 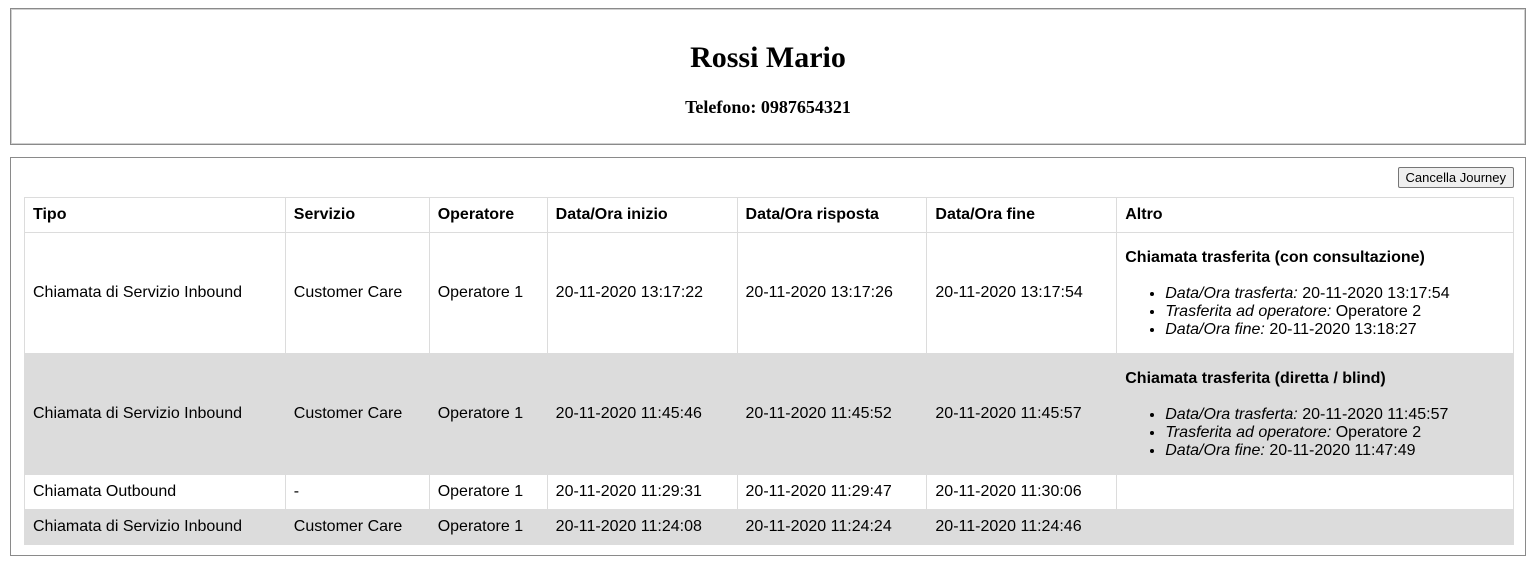 What do you see at coordinates (1455, 177) in the screenshot?
I see `cancel-journey-button: Cancella Journey` at bounding box center [1455, 177].